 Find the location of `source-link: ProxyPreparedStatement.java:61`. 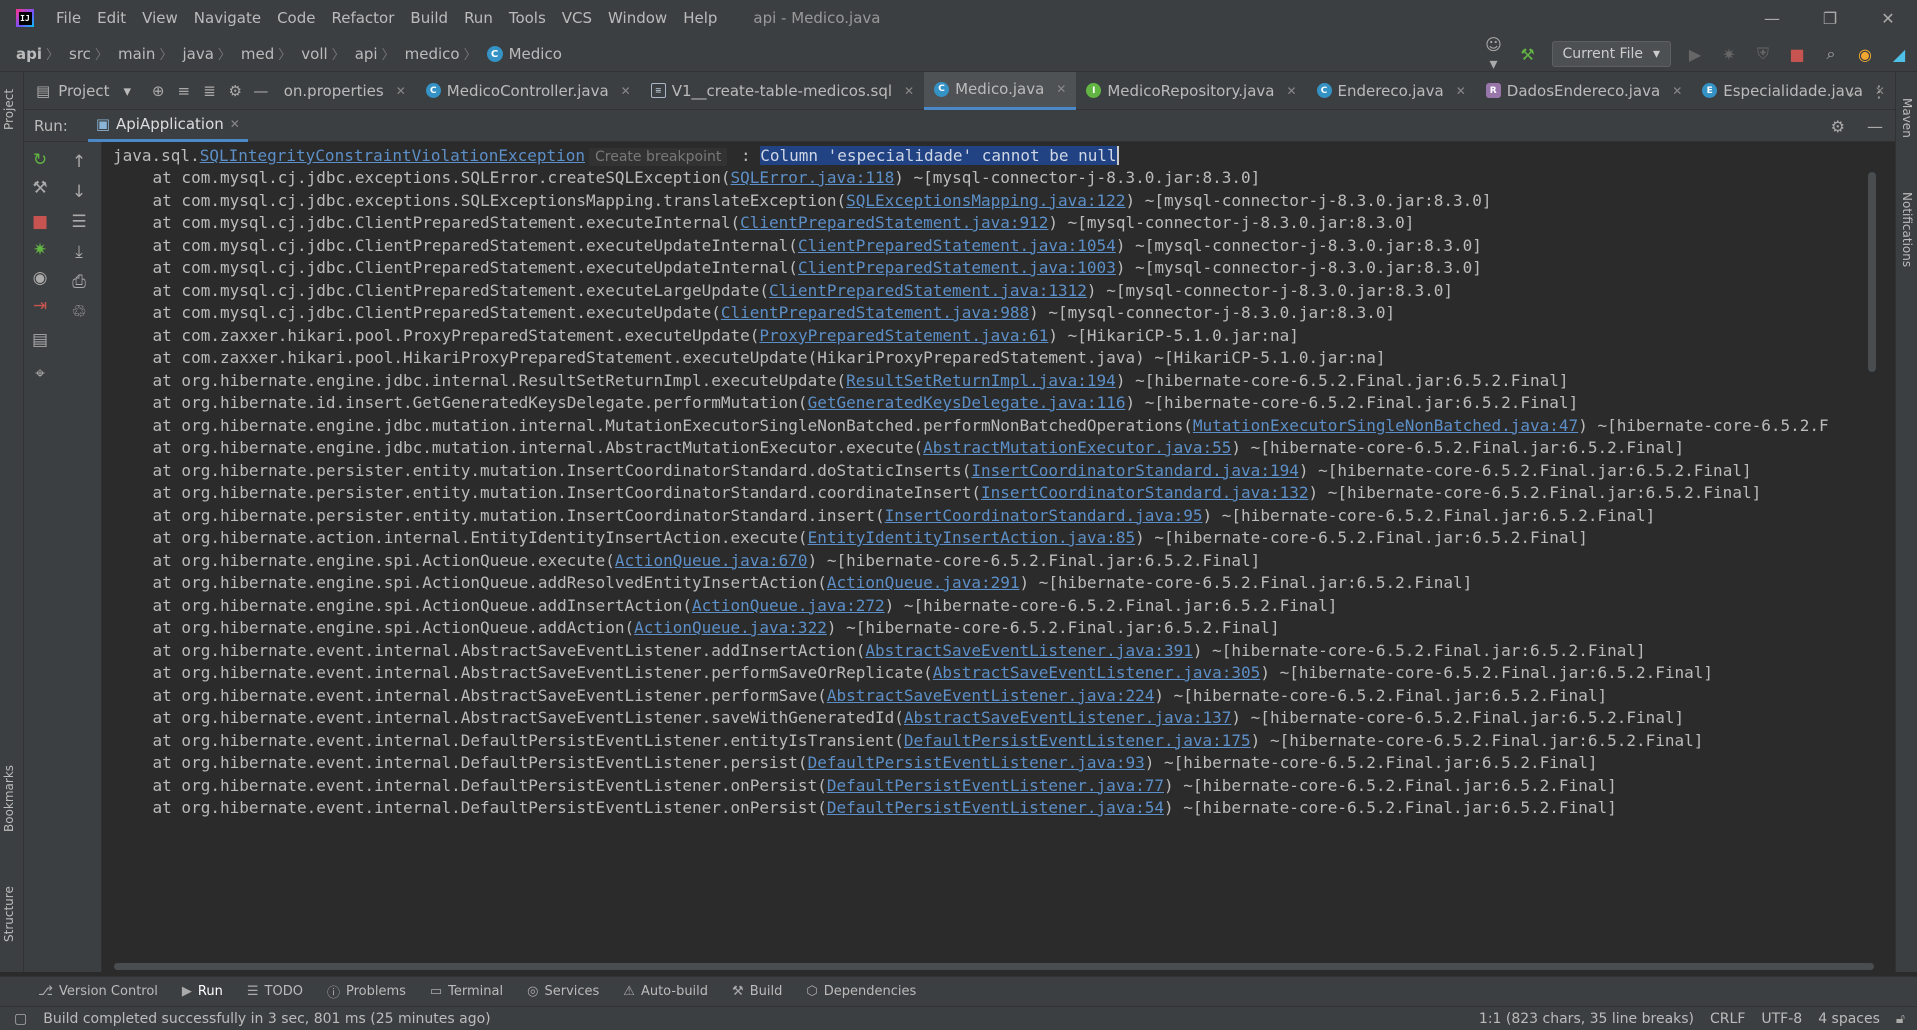

source-link: ProxyPreparedStatement.java:61 is located at coordinates (903, 335).